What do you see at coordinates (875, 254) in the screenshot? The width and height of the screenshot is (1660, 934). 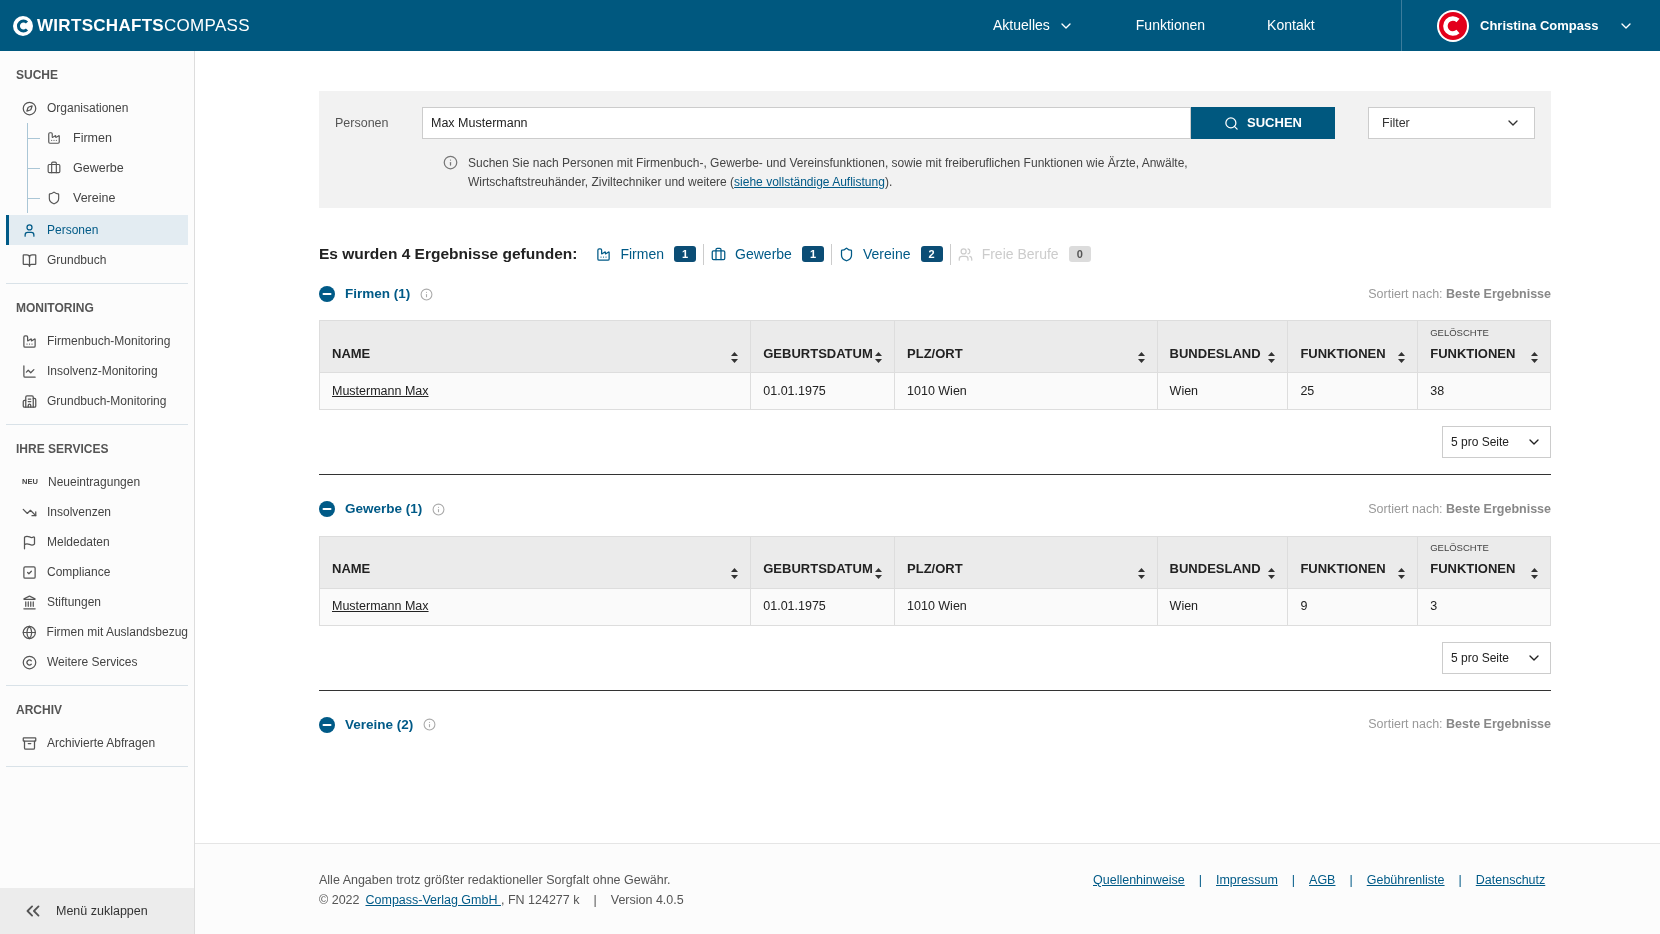 I see `category-filter: Vereine` at bounding box center [875, 254].